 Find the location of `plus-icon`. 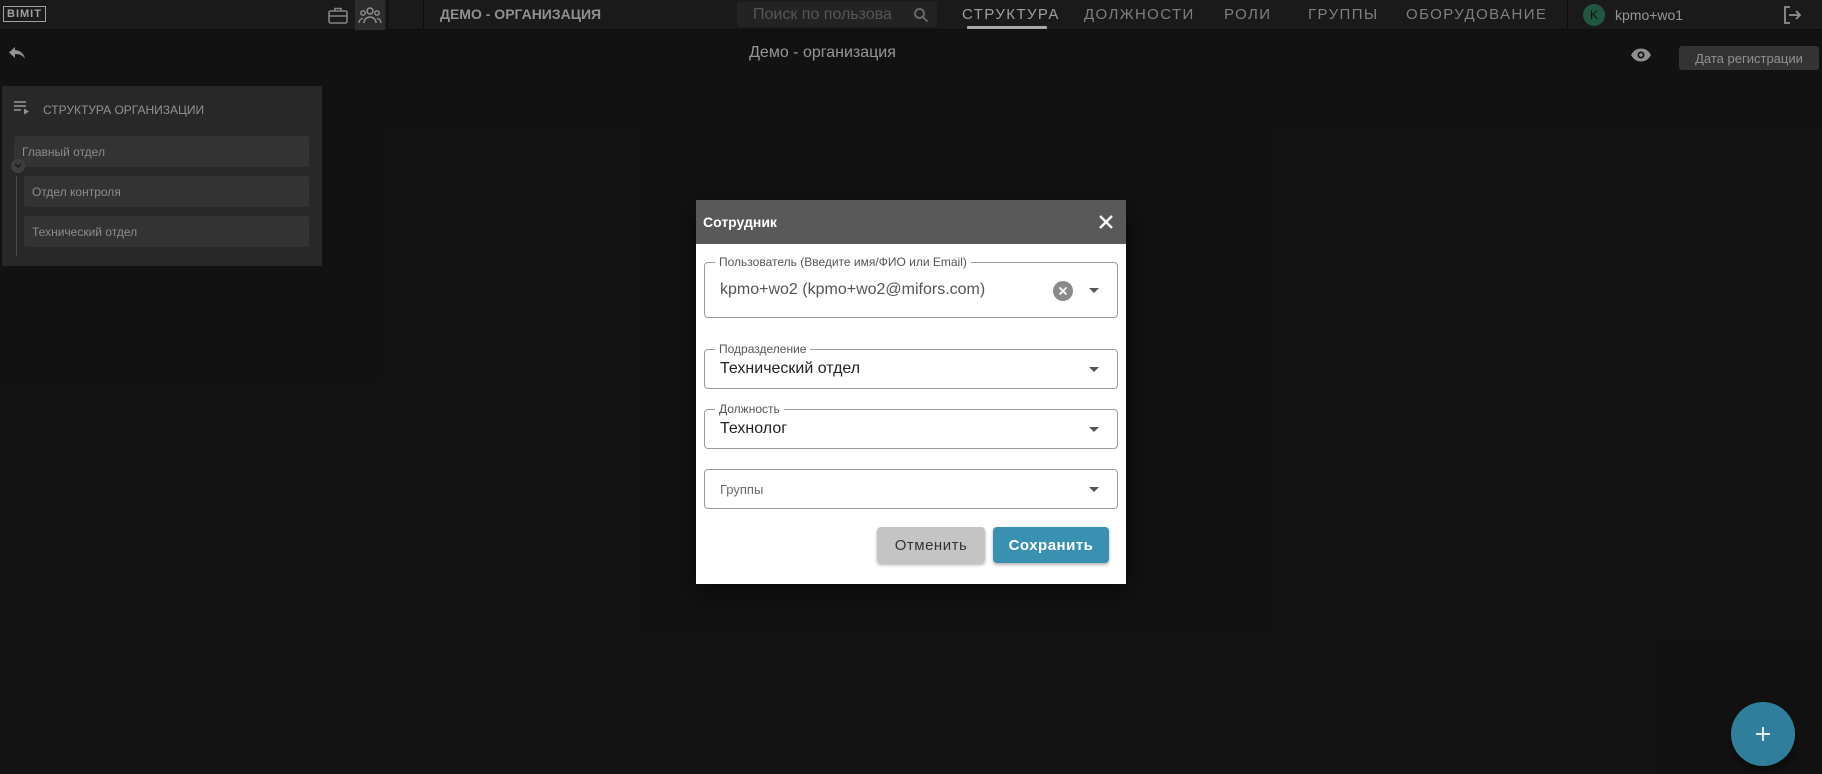

plus-icon is located at coordinates (1763, 734).